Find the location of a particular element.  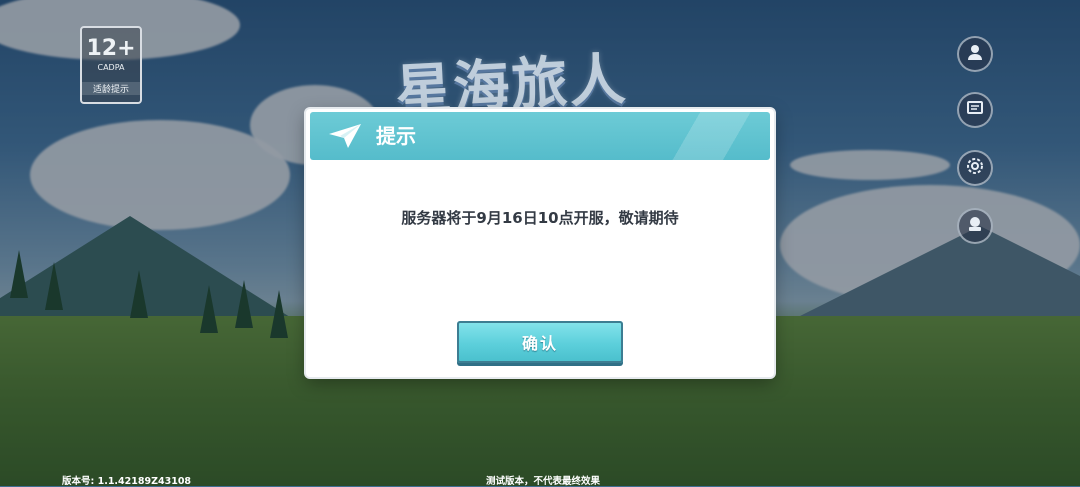

user-center-button is located at coordinates (975, 226).